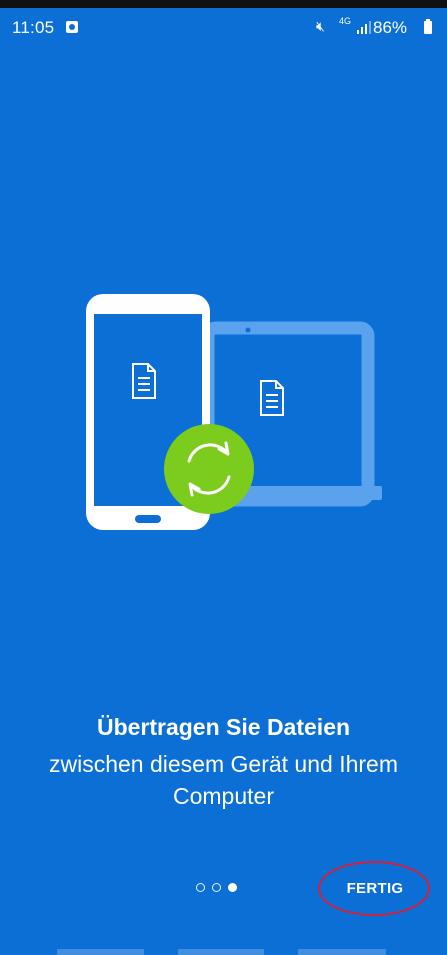 The image size is (447, 955). I want to click on sync-icon, so click(209, 469).